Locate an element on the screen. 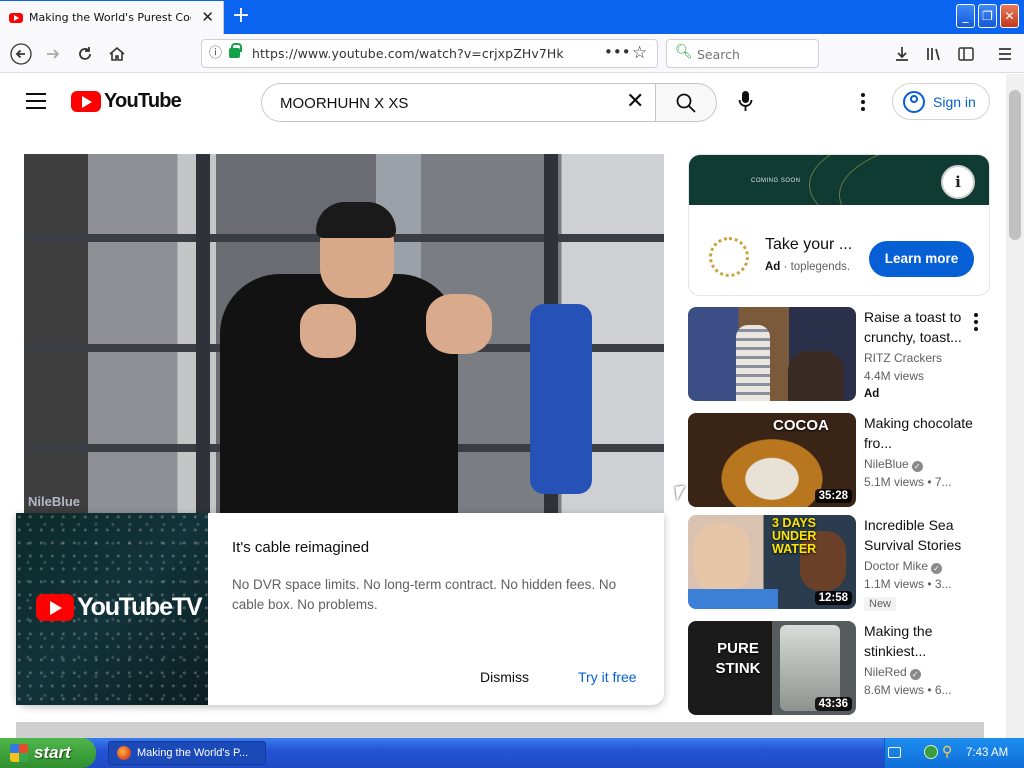 The height and width of the screenshot is (768, 1024). download-icon is located at coordinates (902, 54).